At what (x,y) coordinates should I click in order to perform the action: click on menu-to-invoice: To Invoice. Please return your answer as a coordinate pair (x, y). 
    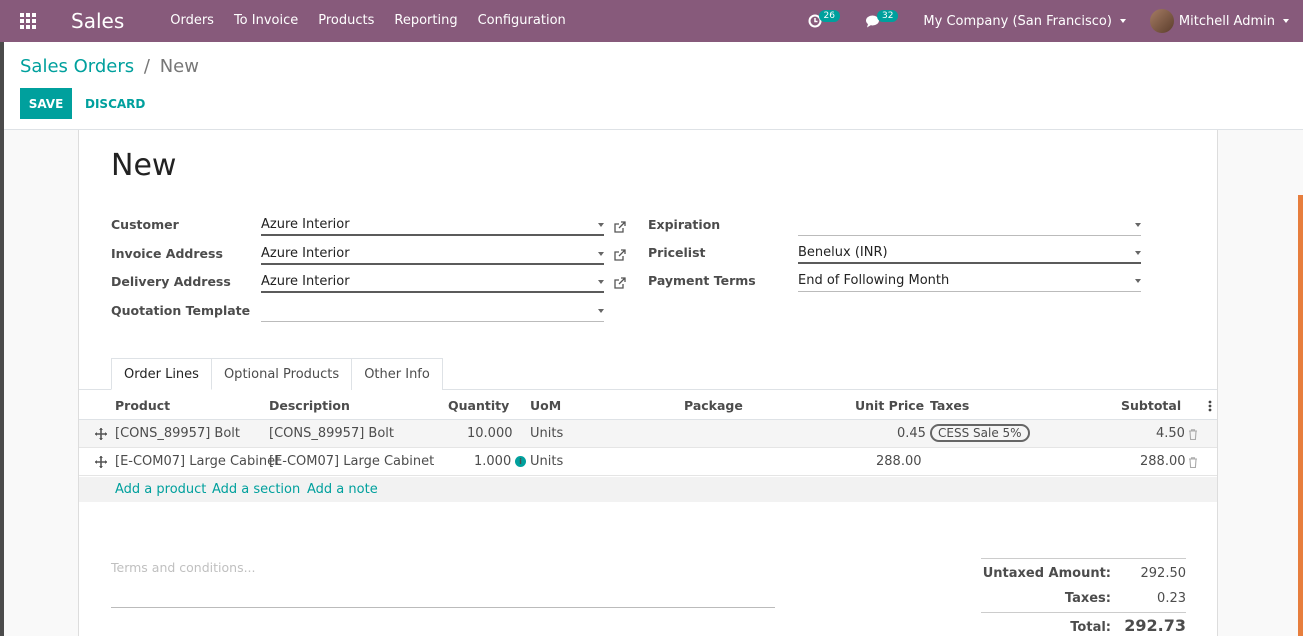
    Looking at the image, I should click on (266, 21).